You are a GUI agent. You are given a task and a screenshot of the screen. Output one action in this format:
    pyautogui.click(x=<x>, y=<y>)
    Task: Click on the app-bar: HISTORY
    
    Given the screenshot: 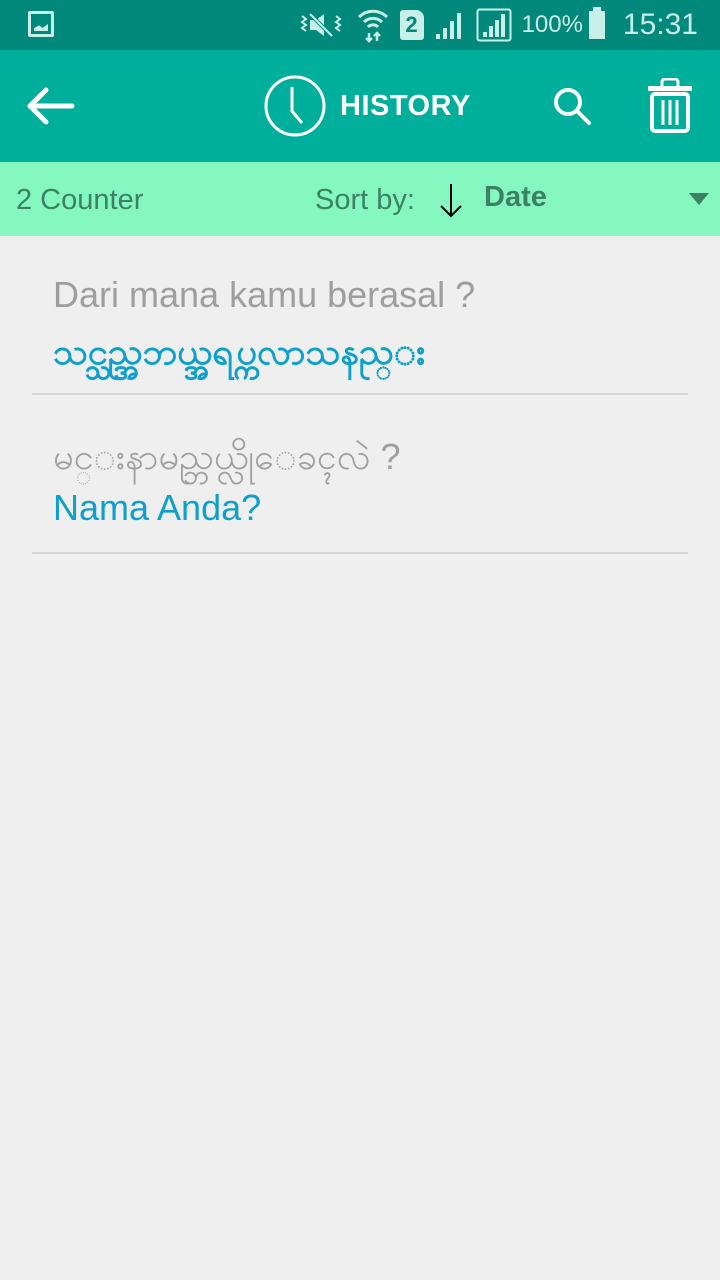 What is the action you would take?
    pyautogui.click(x=360, y=106)
    